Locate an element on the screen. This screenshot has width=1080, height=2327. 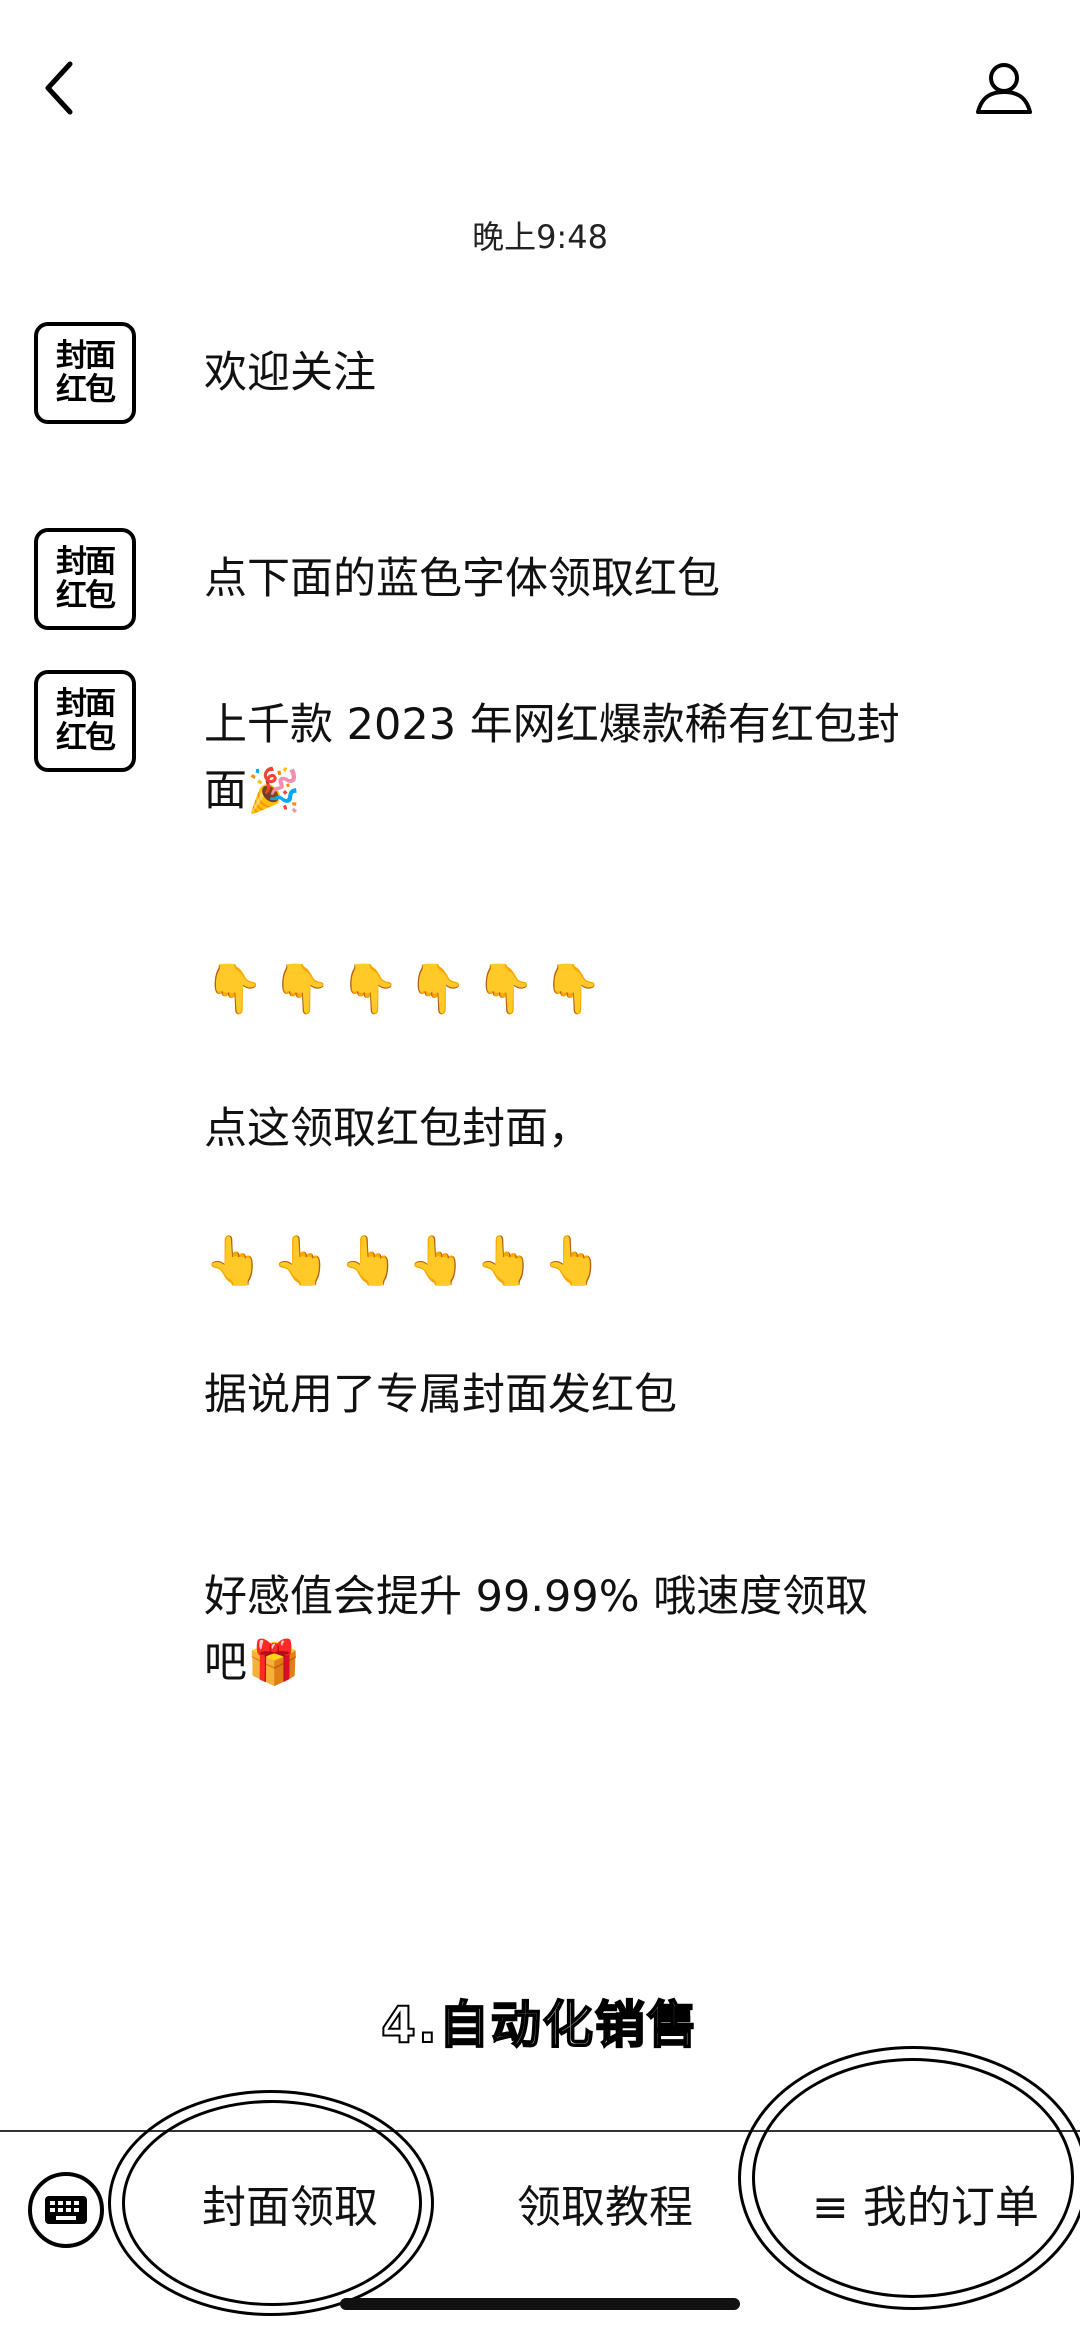
menu-item-tutorial: 领取教程 is located at coordinates (605, 2208).